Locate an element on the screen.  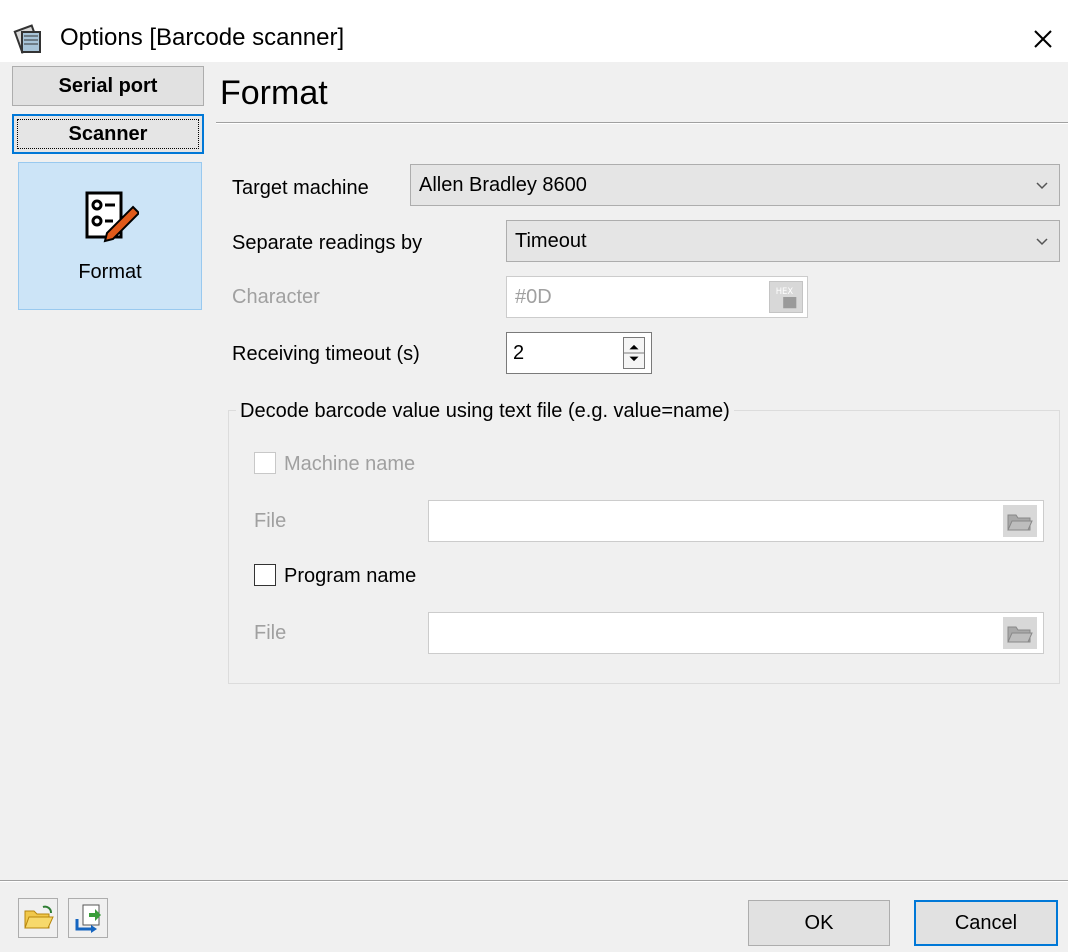
separate-readings-value: Timeout is located at coordinates (551, 241).